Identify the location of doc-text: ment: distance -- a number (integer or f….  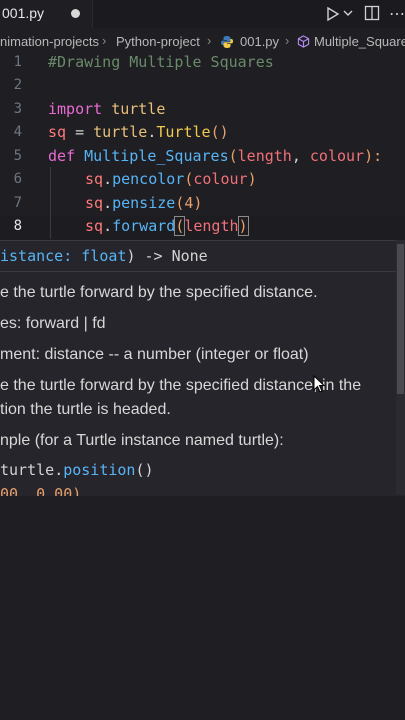
(154, 354).